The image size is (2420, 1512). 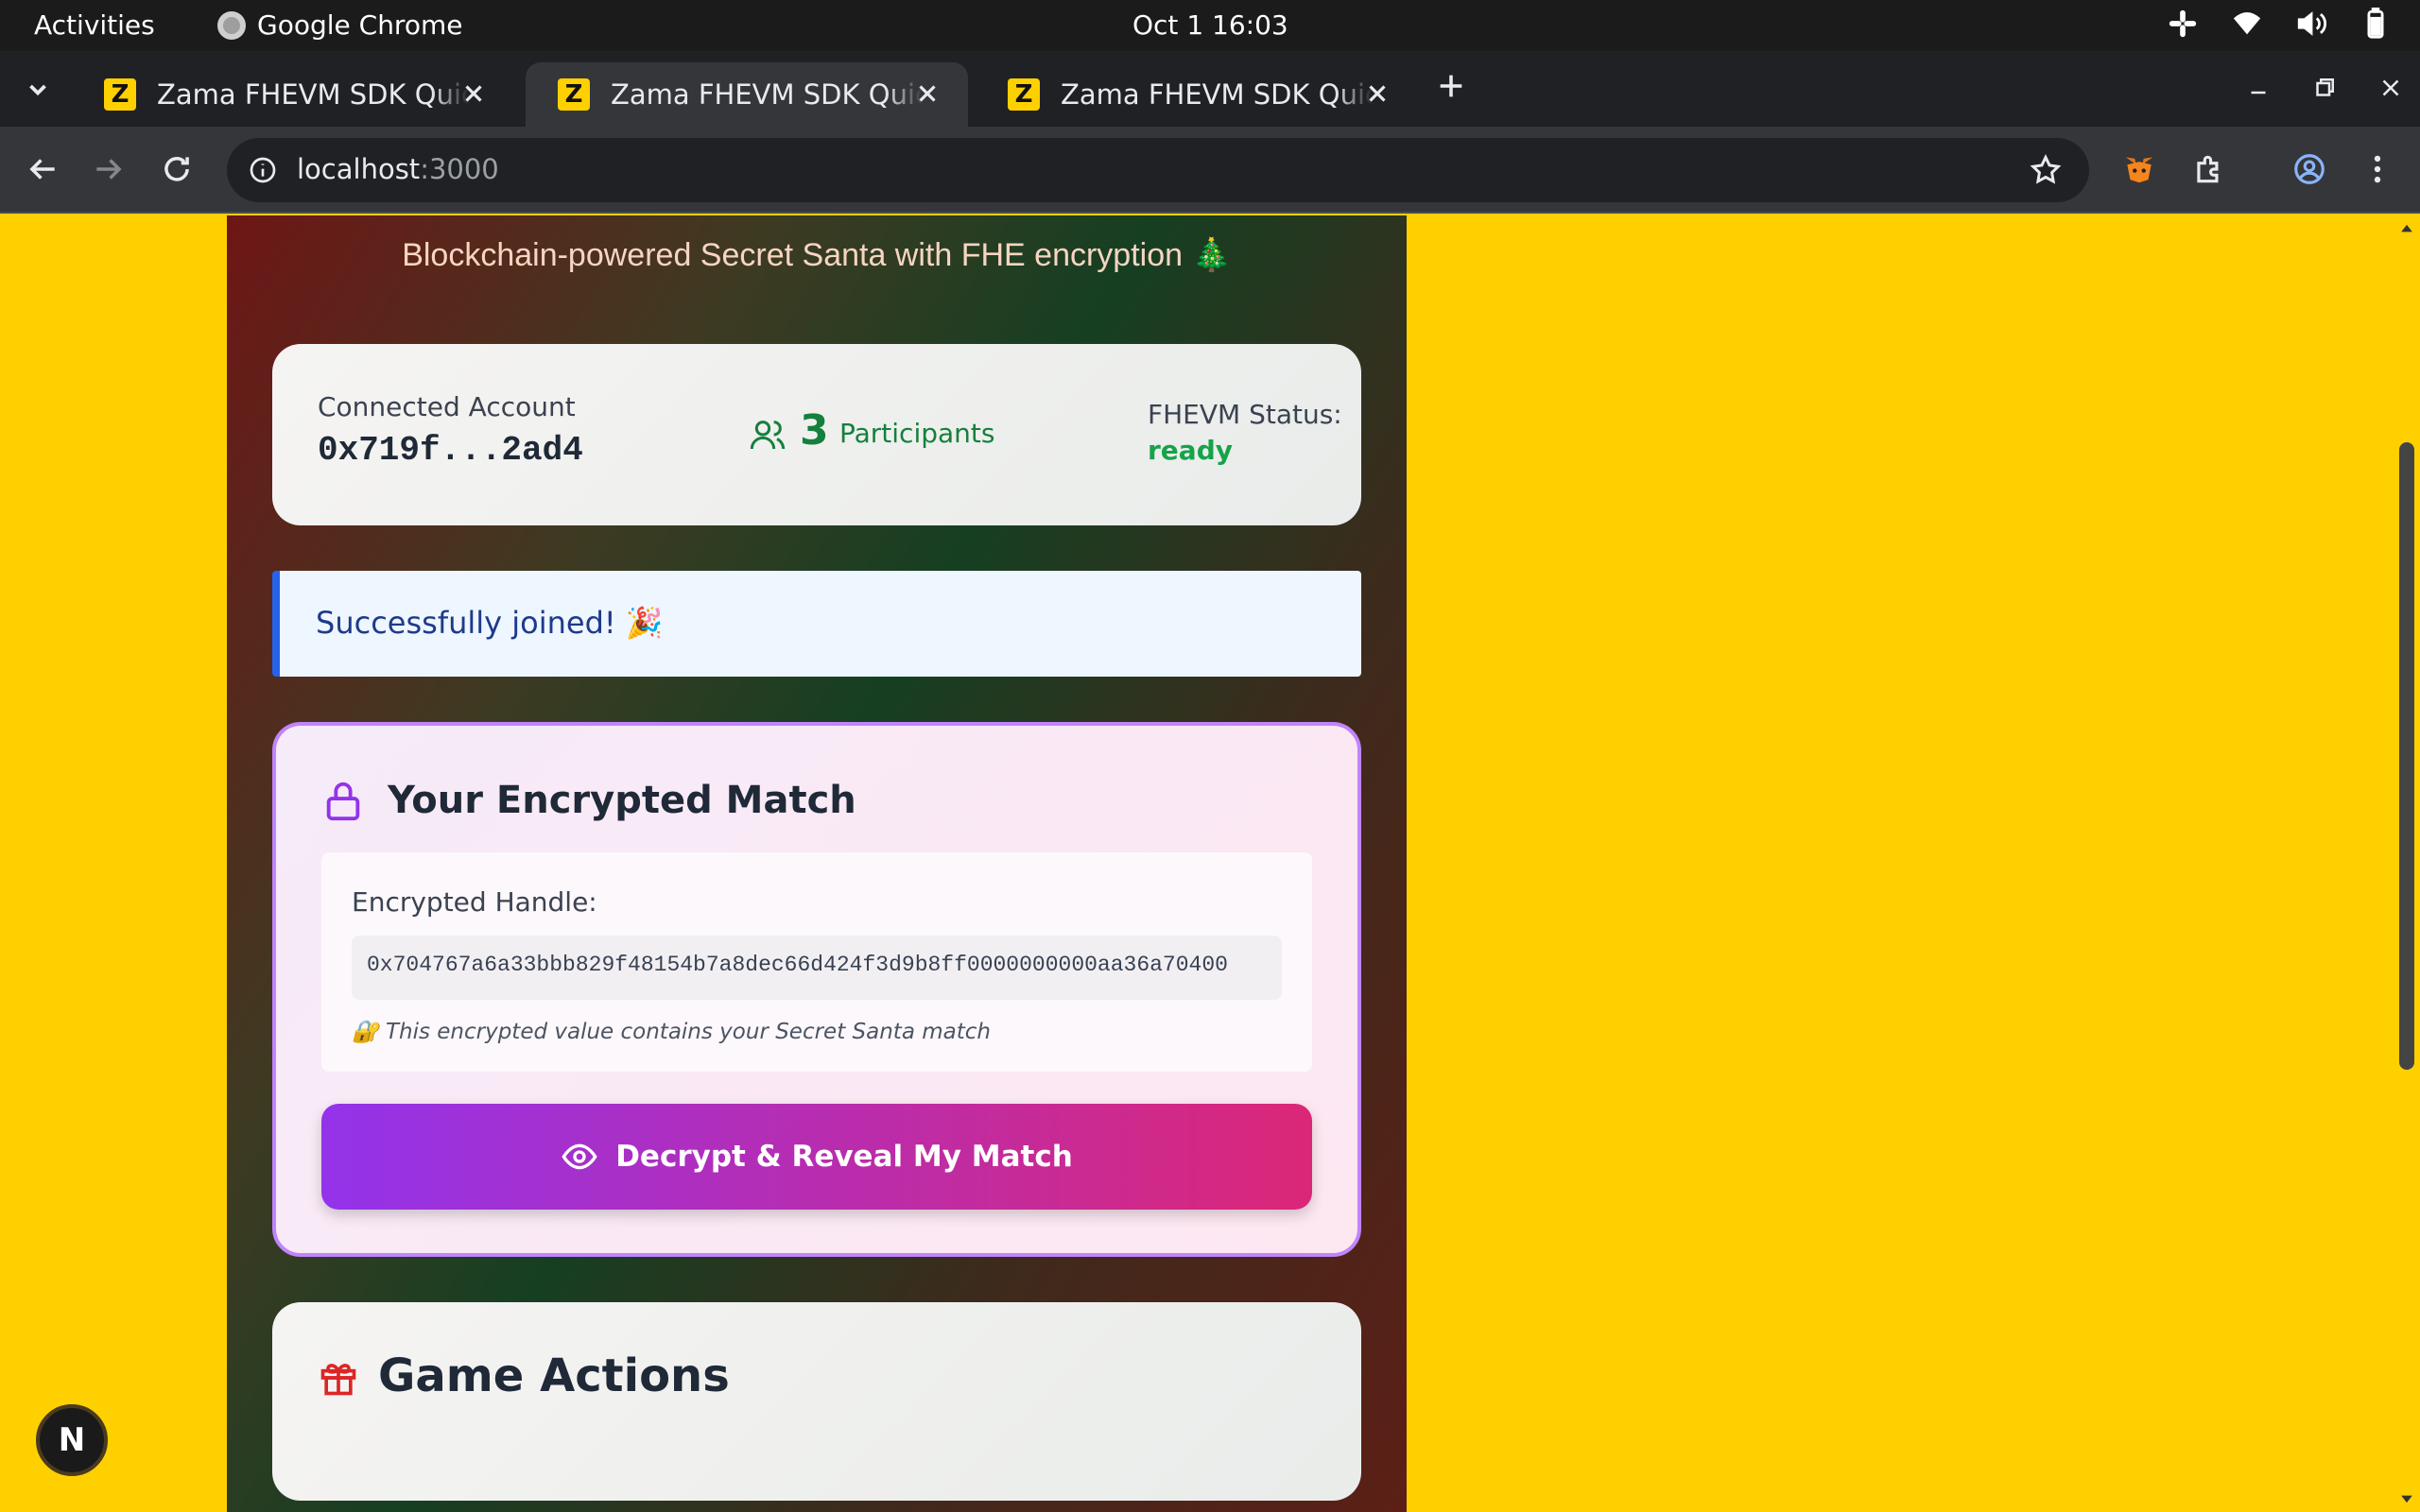 I want to click on metamask-fox-icon, so click(x=2139, y=169).